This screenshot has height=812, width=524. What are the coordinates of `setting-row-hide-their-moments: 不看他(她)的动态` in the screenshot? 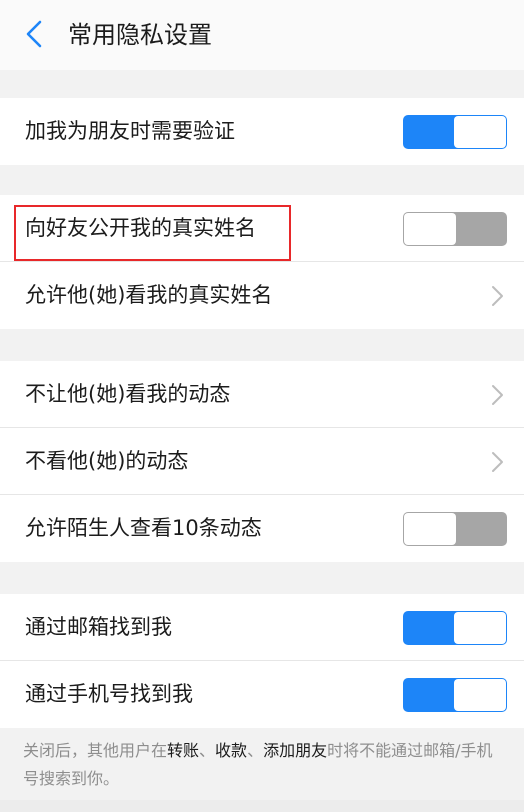 It's located at (262, 461).